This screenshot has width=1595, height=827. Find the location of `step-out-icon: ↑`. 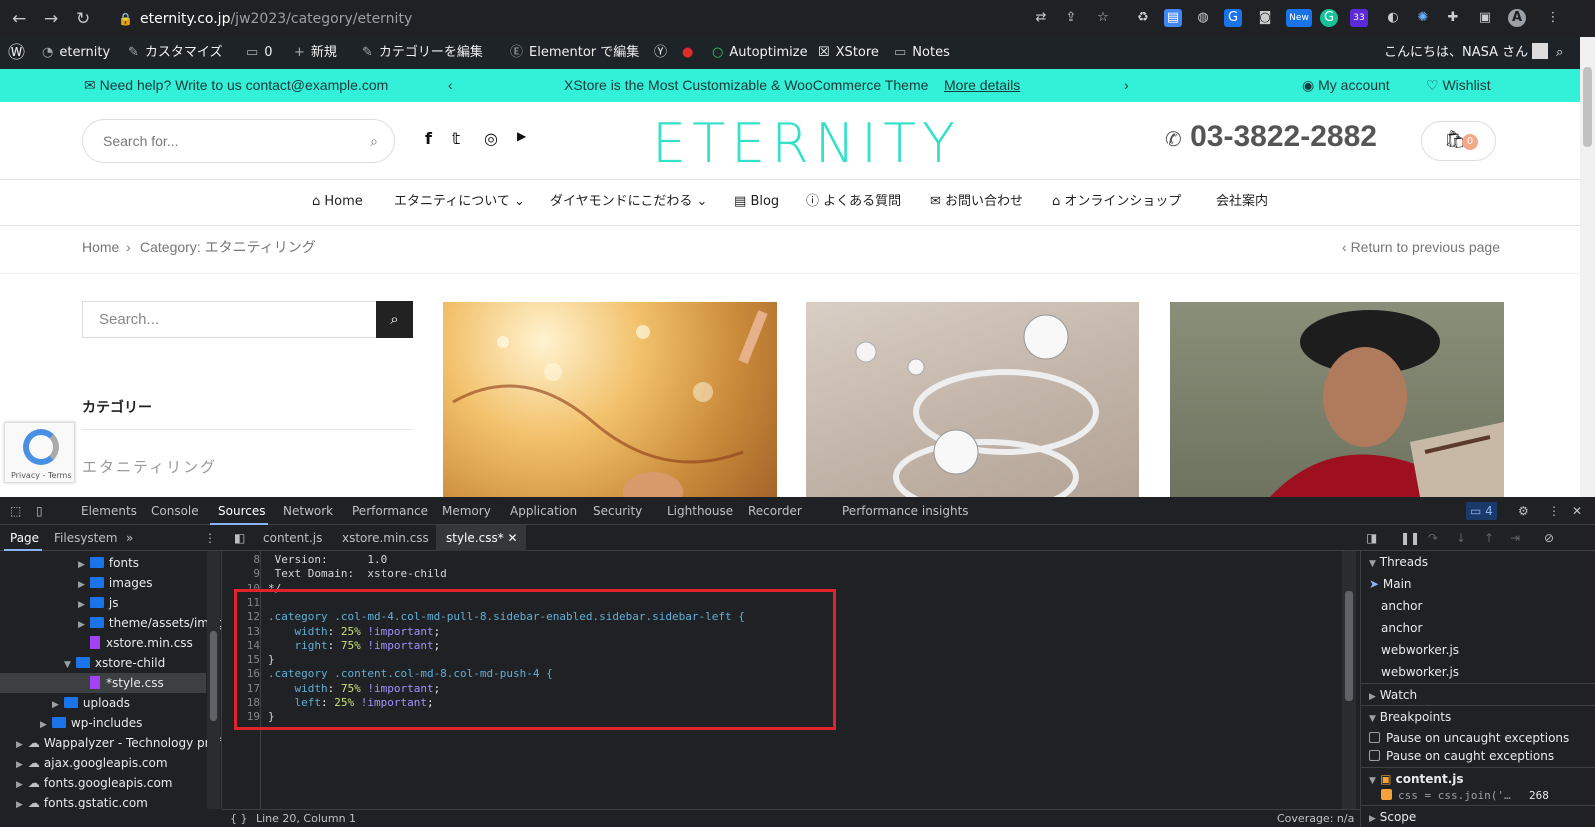

step-out-icon: ↑ is located at coordinates (1489, 538).